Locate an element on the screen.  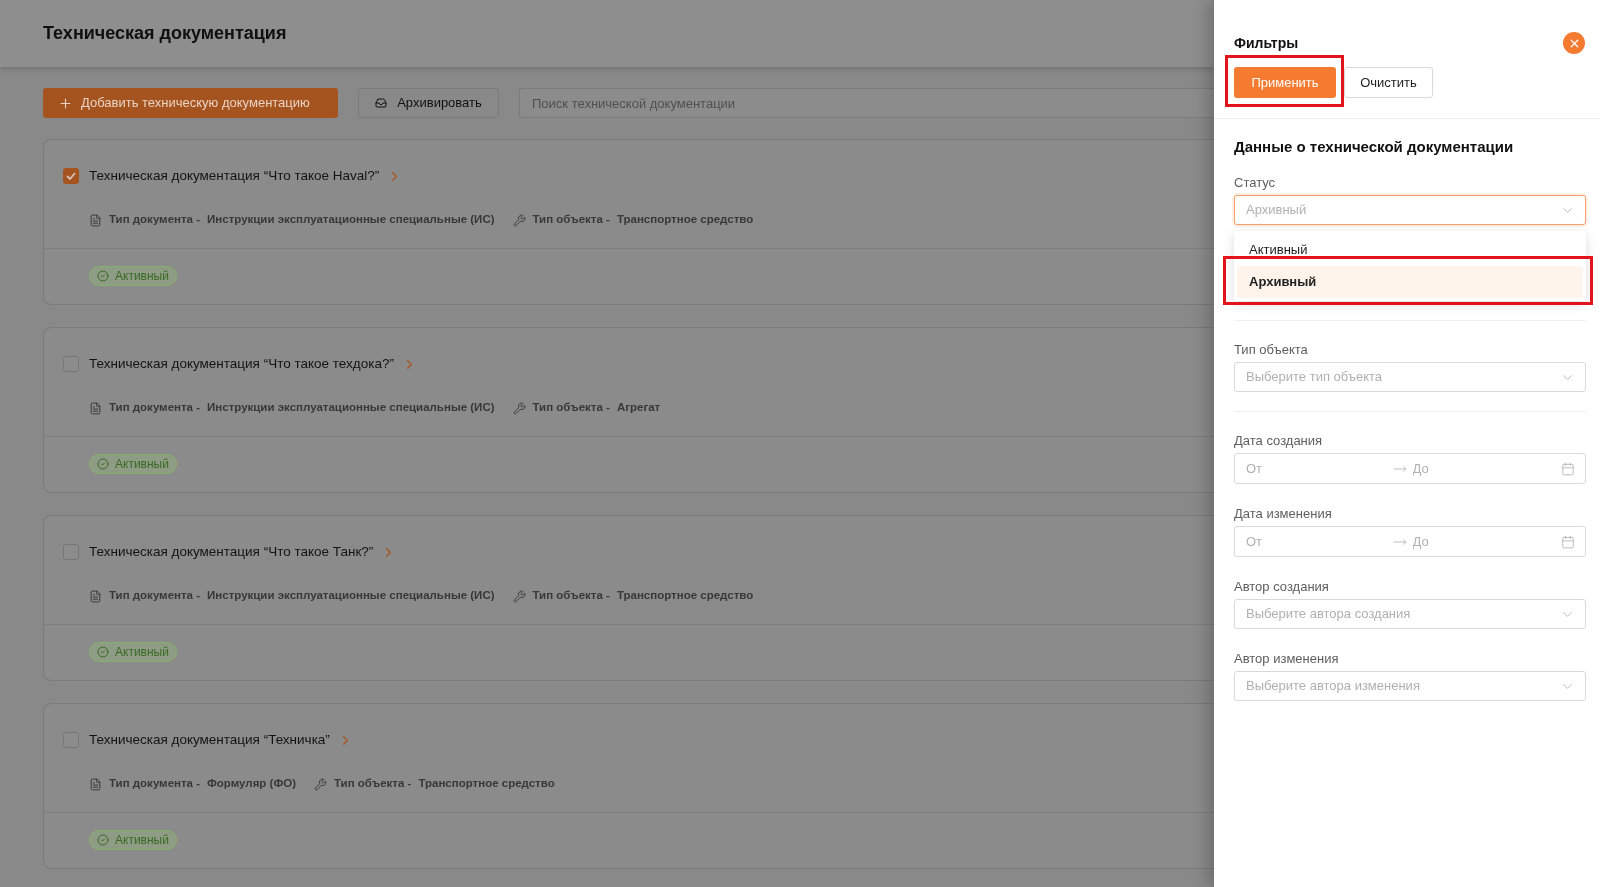
section-title: Данные о технической документации is located at coordinates (1374, 147).